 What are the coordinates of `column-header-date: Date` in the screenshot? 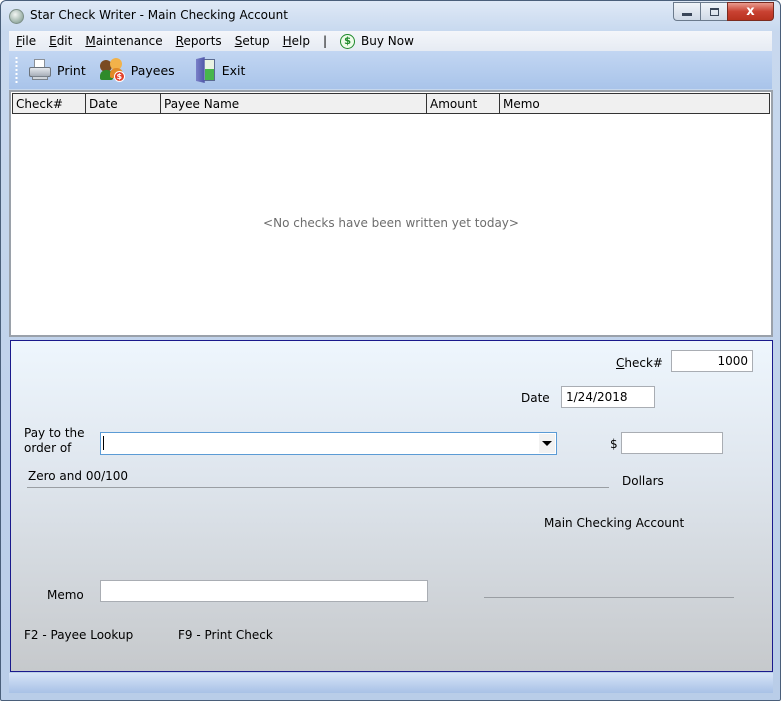 It's located at (123, 103).